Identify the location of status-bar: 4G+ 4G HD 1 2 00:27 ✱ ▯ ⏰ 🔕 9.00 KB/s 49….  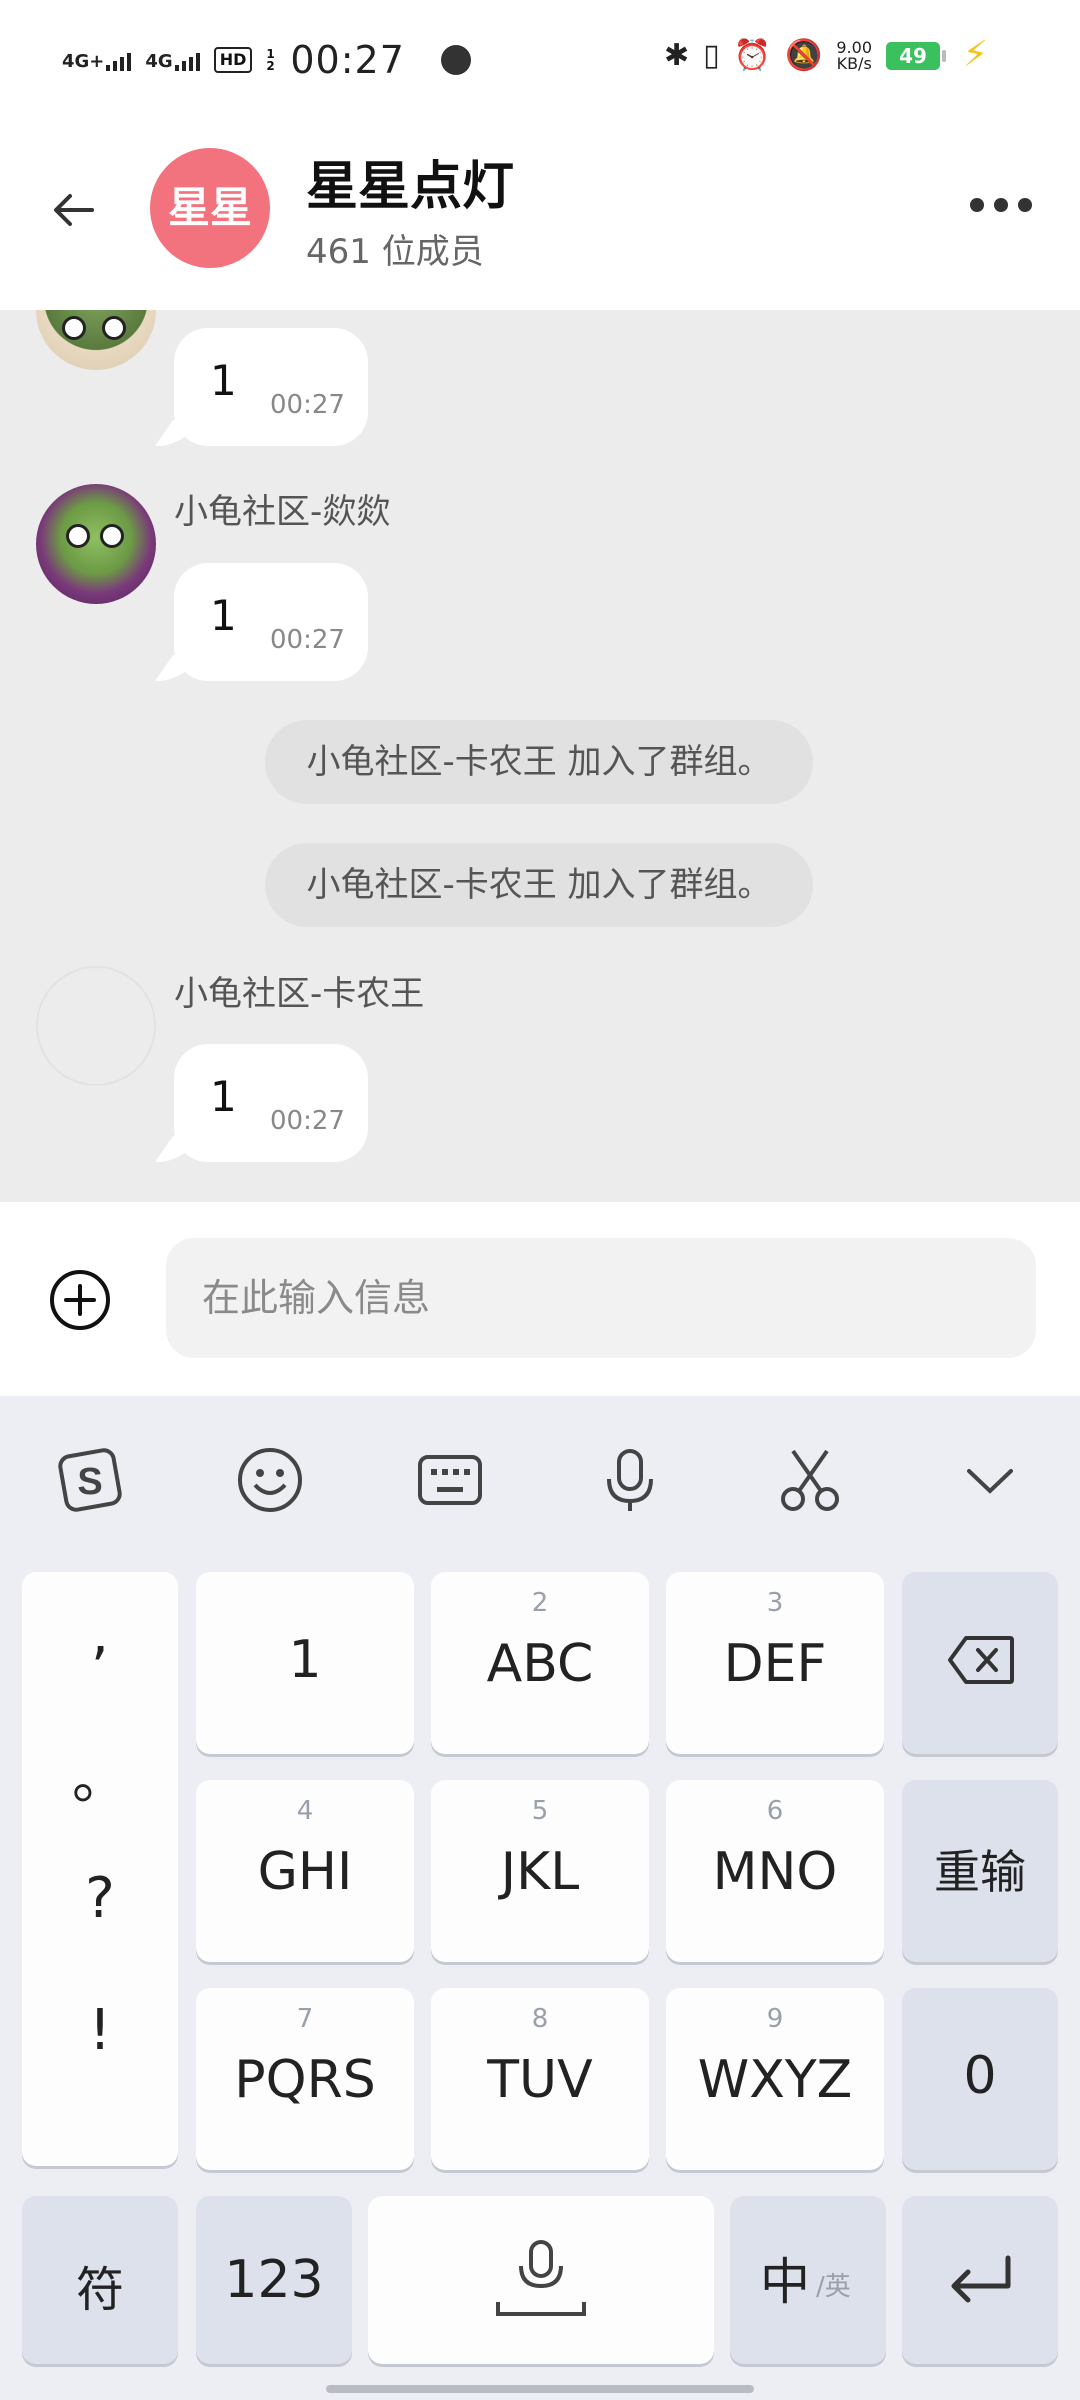
(540, 60).